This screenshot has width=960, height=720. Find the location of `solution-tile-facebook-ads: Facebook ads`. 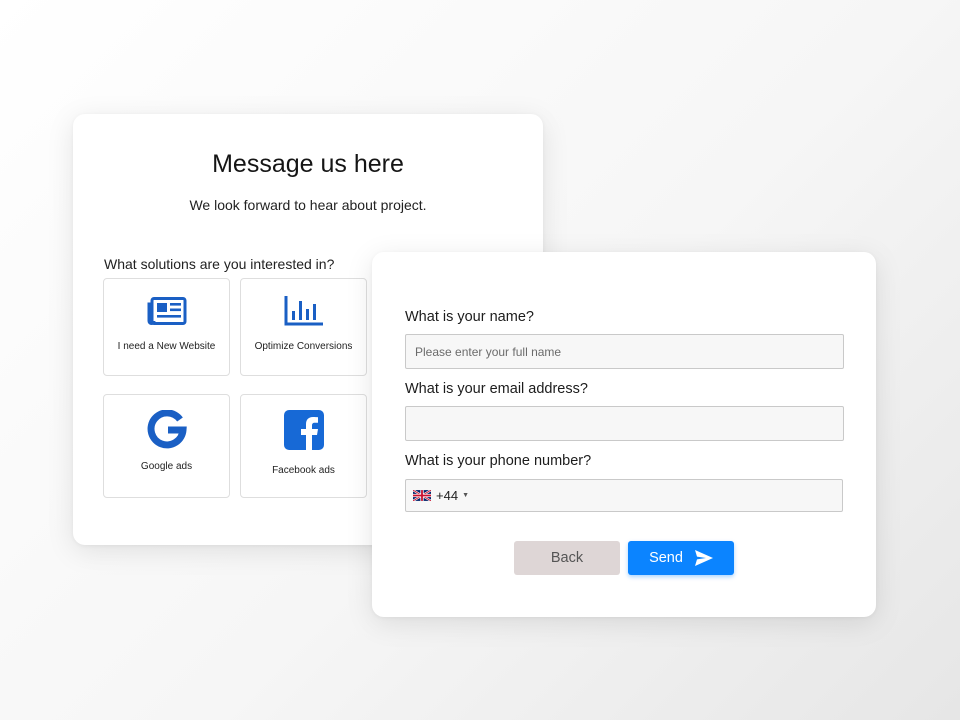

solution-tile-facebook-ads: Facebook ads is located at coordinates (303, 446).